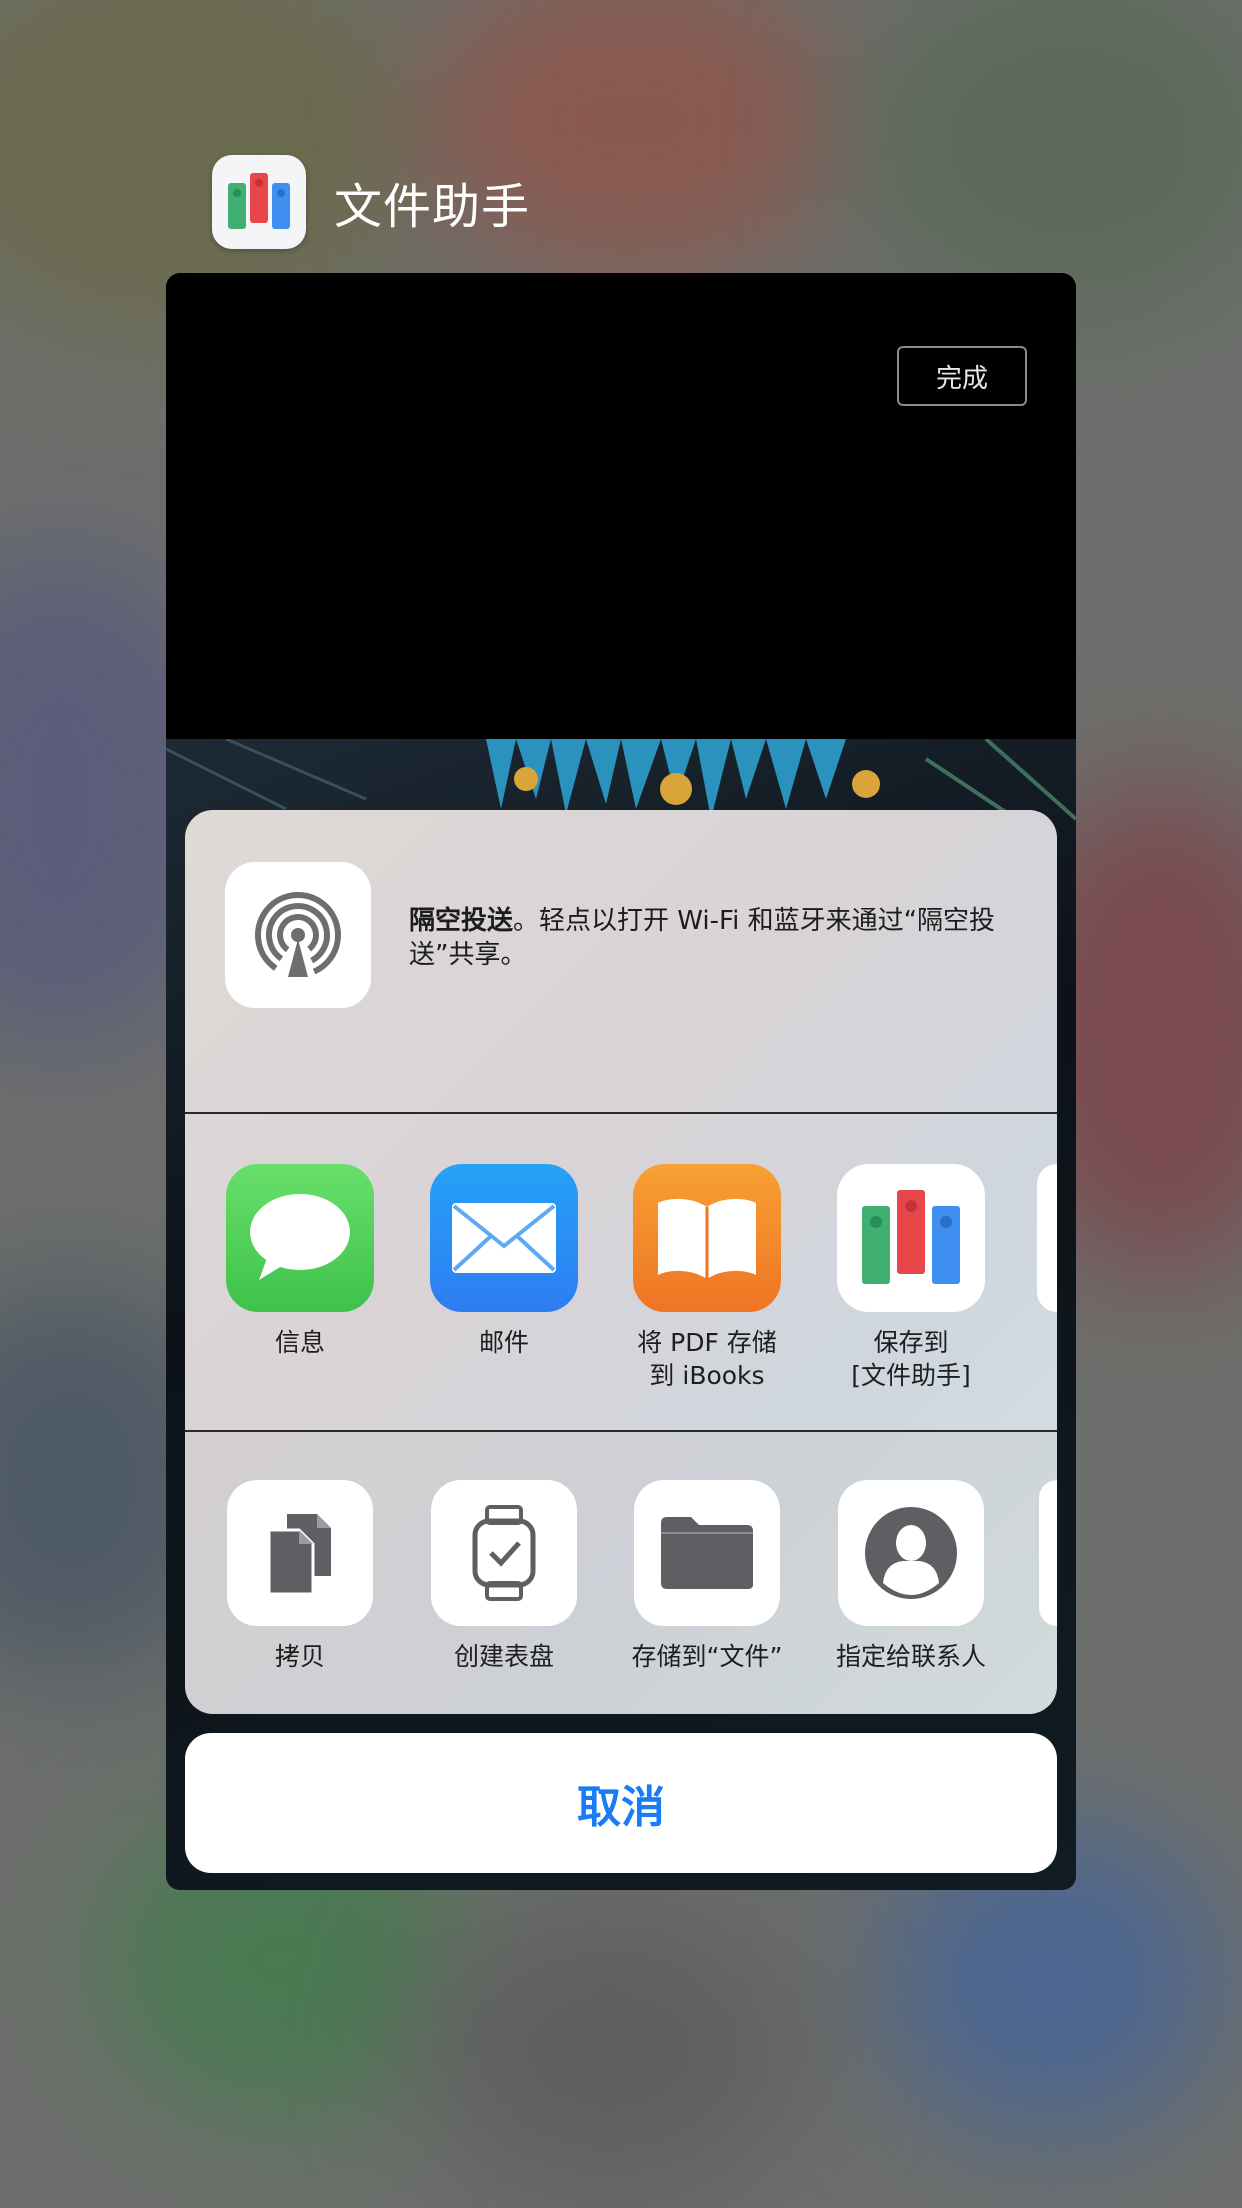 The height and width of the screenshot is (2208, 1242). I want to click on airdrop-icon, so click(298, 935).